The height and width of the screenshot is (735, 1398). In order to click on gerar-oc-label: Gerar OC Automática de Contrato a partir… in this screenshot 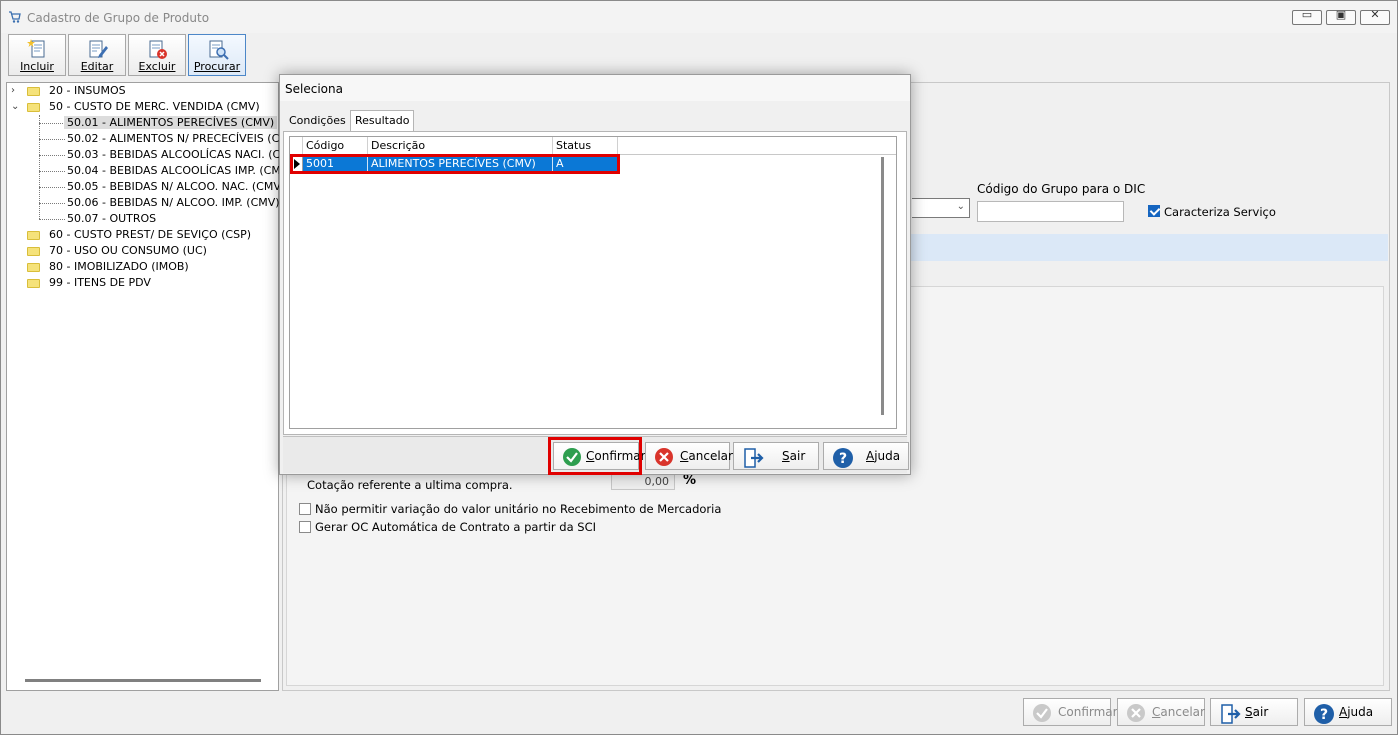, I will do `click(456, 527)`.